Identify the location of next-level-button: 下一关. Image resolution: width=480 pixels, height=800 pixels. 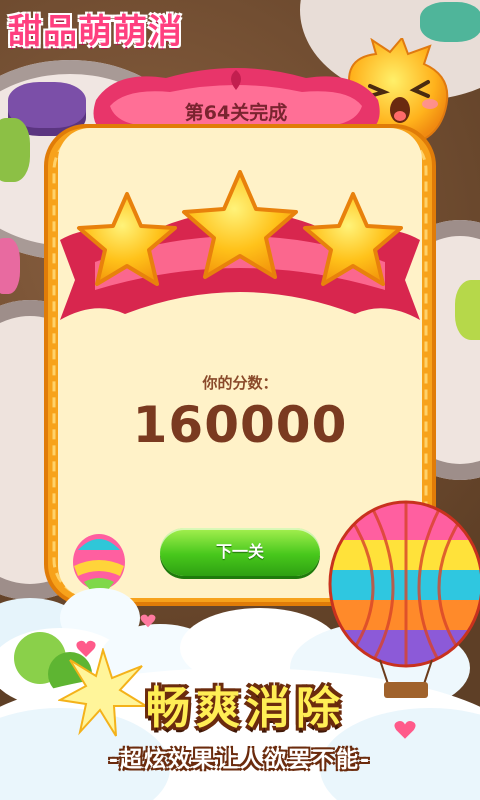
(240, 552).